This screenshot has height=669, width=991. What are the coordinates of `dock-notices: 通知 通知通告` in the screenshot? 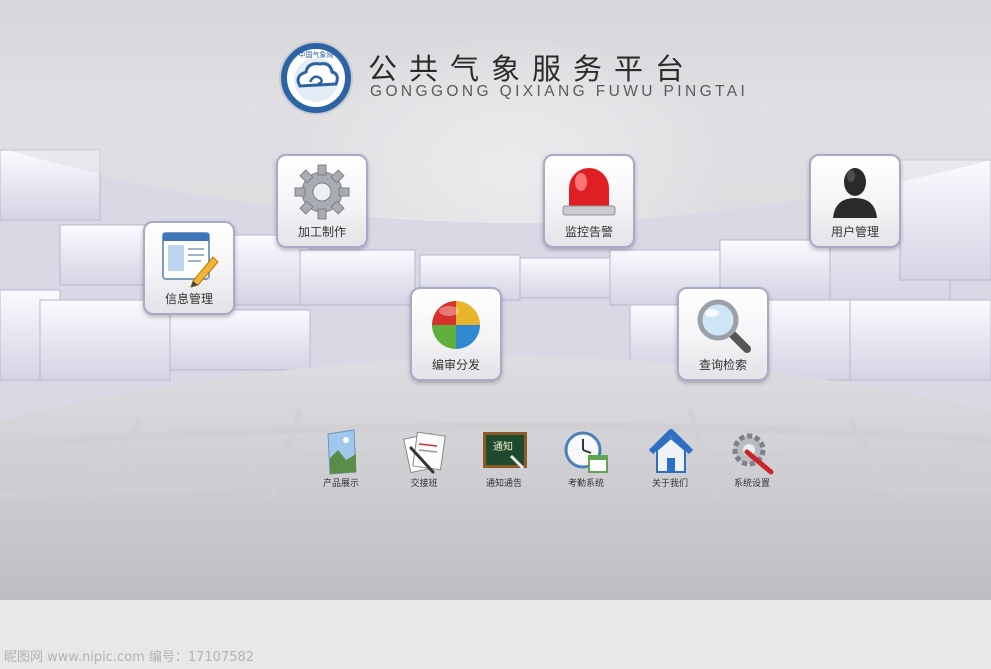 It's located at (504, 461).